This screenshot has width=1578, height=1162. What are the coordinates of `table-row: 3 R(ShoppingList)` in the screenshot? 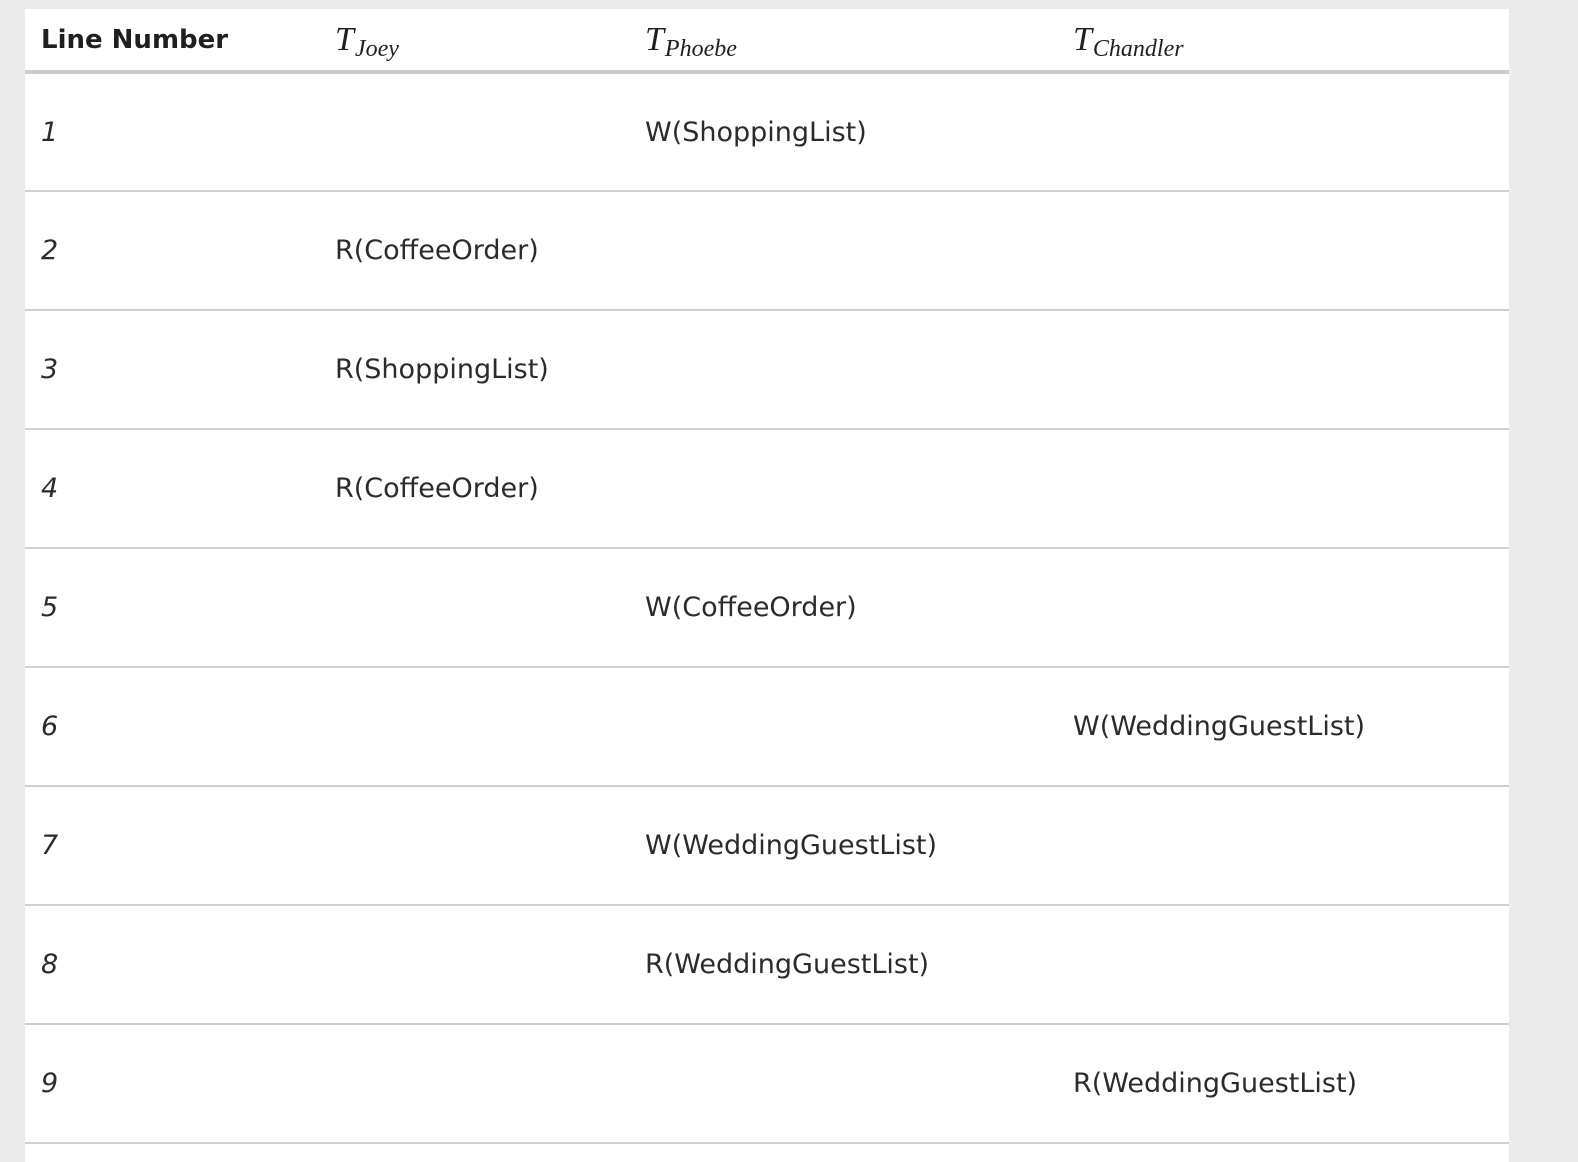 It's located at (767, 370).